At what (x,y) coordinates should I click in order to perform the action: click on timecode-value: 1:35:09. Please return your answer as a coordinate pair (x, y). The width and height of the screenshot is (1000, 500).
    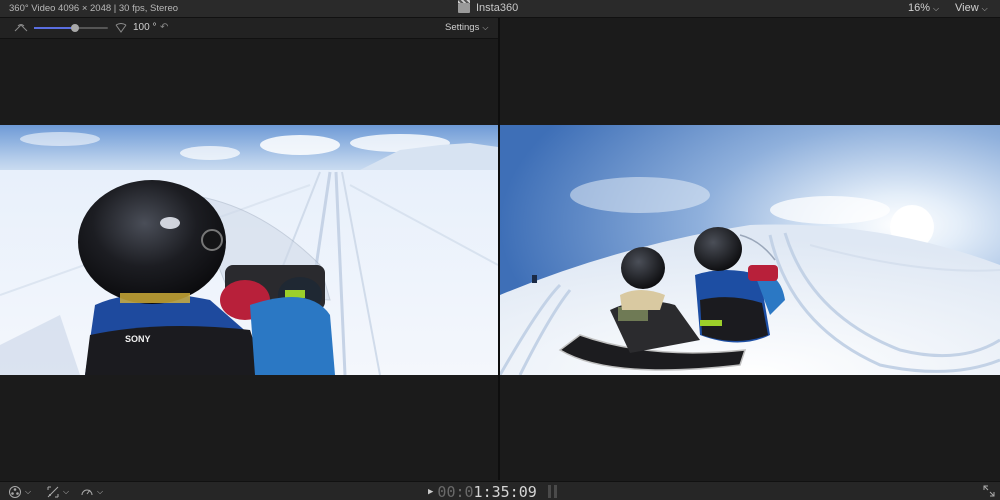
    Looking at the image, I should click on (505, 491).